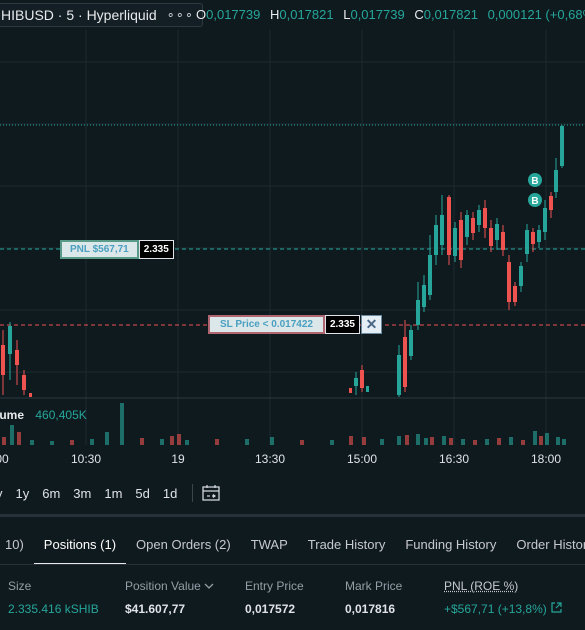  What do you see at coordinates (347, 546) in the screenshot?
I see `tab-trade-history: Trade History` at bounding box center [347, 546].